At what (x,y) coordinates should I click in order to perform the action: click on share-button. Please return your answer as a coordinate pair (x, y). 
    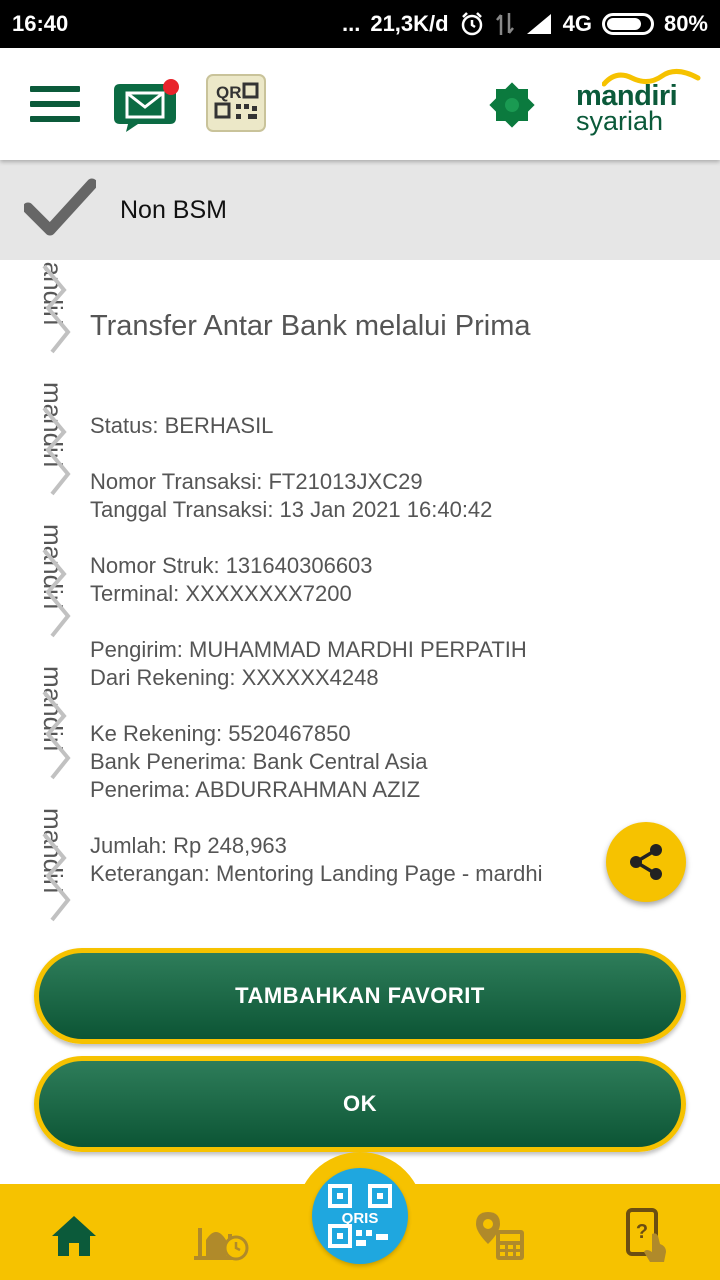
    Looking at the image, I should click on (646, 862).